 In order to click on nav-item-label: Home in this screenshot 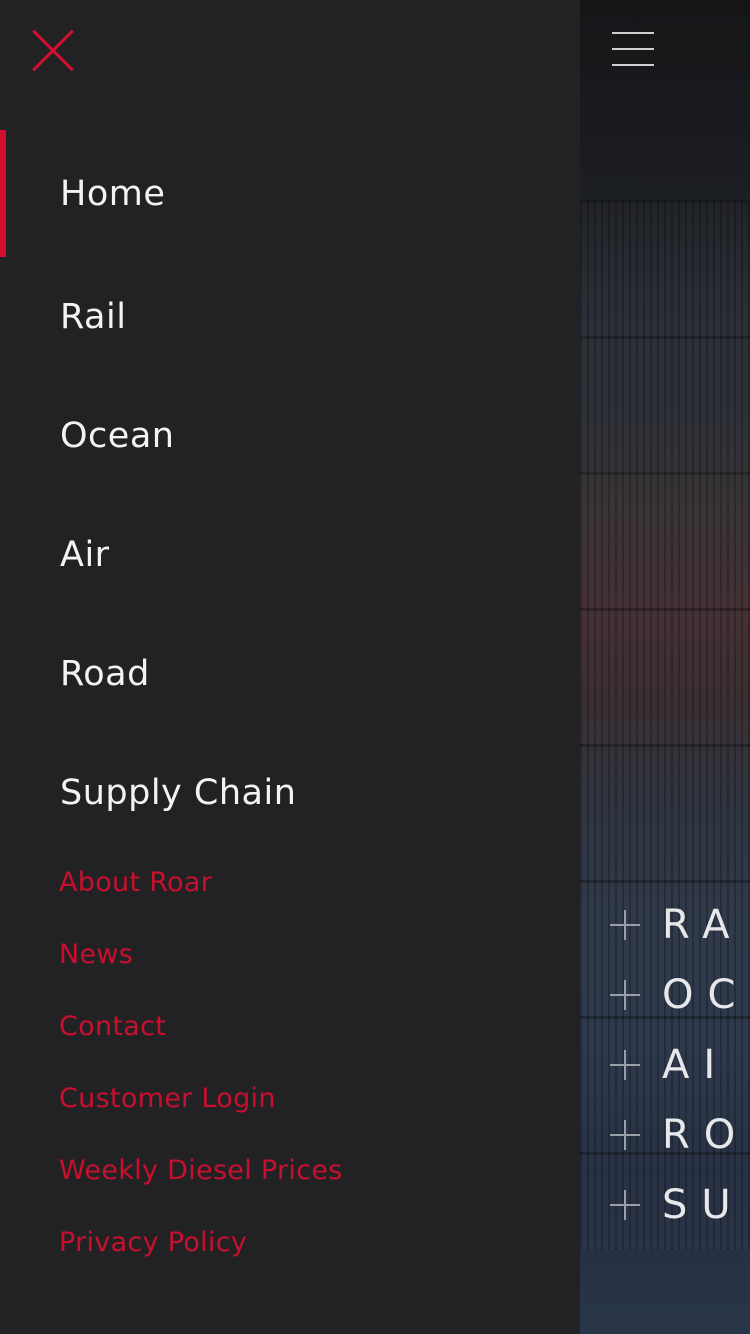, I will do `click(113, 193)`.